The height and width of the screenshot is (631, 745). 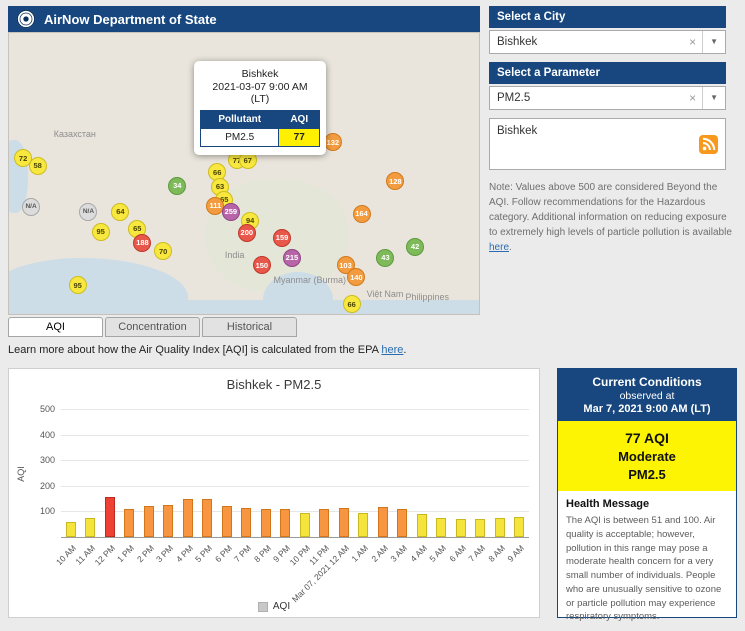 What do you see at coordinates (281, 606) in the screenshot?
I see `legend-label: AQI` at bounding box center [281, 606].